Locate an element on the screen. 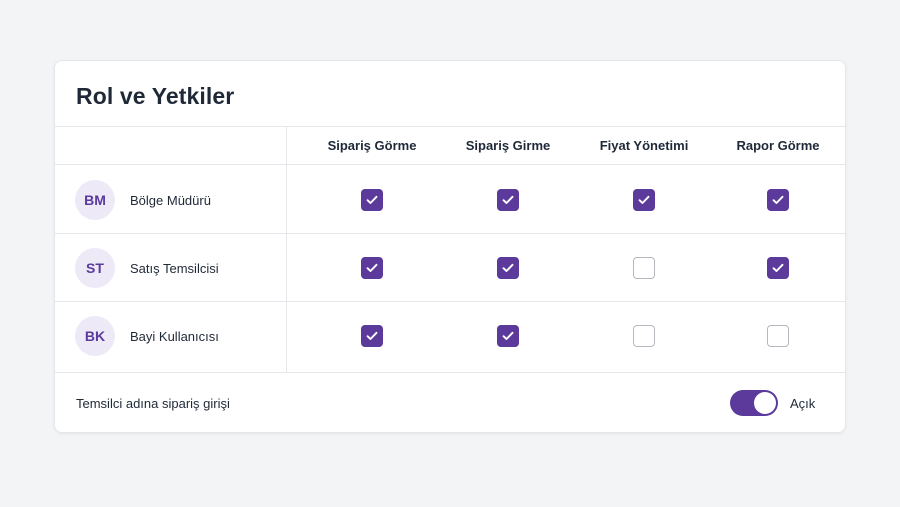  column-header-price-management: Fiyat Yönetimi is located at coordinates (644, 145).